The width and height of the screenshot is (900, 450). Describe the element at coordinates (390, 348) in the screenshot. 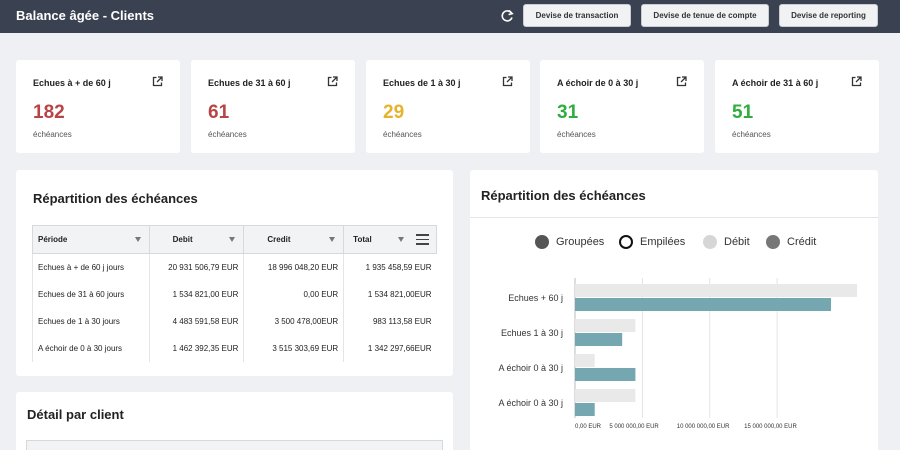

I see `table-cell: 1 342 297,66EUR` at that location.